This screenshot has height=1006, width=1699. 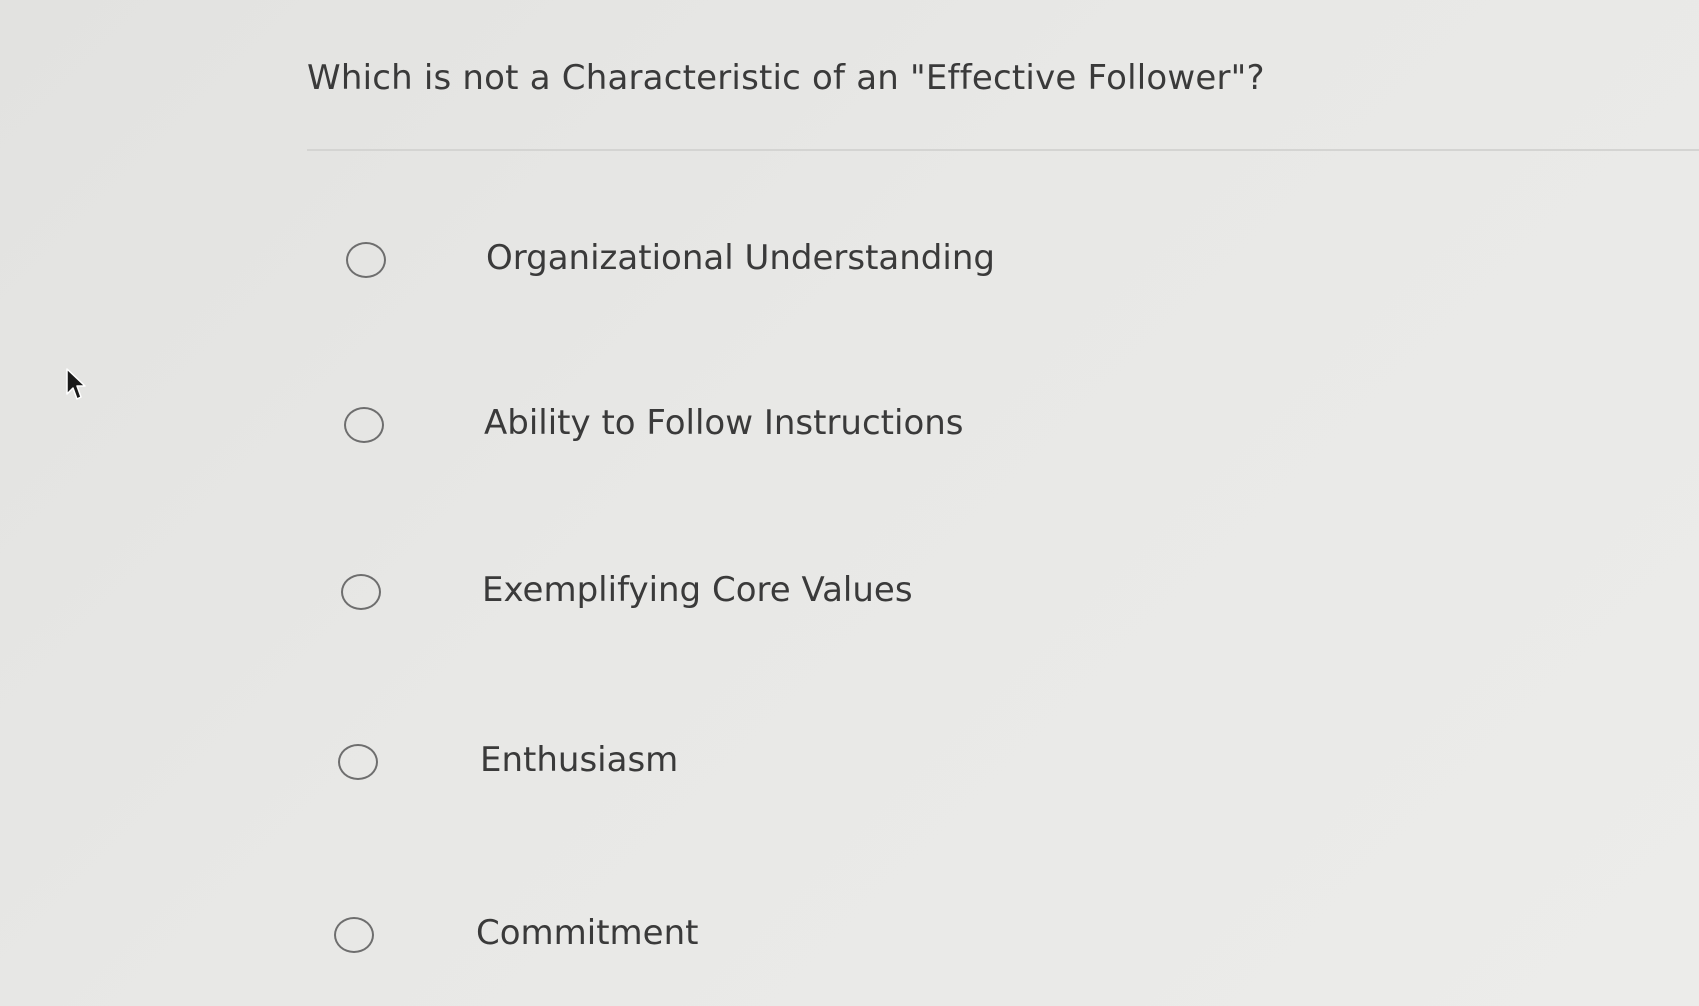 I want to click on answer-option-3-label: Exemplifying Core Values, so click(x=697, y=590).